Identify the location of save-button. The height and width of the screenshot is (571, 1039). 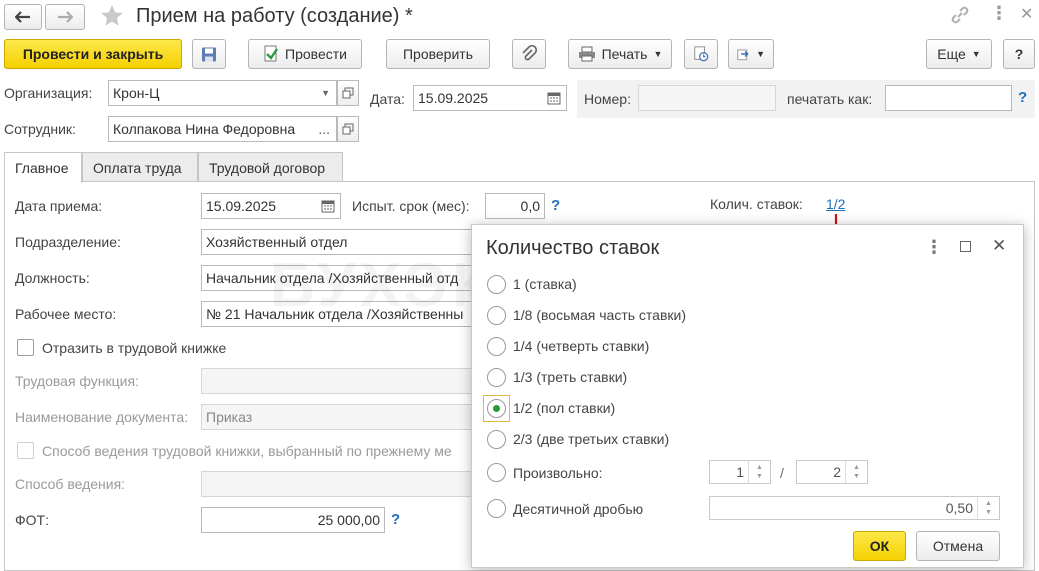
(209, 54).